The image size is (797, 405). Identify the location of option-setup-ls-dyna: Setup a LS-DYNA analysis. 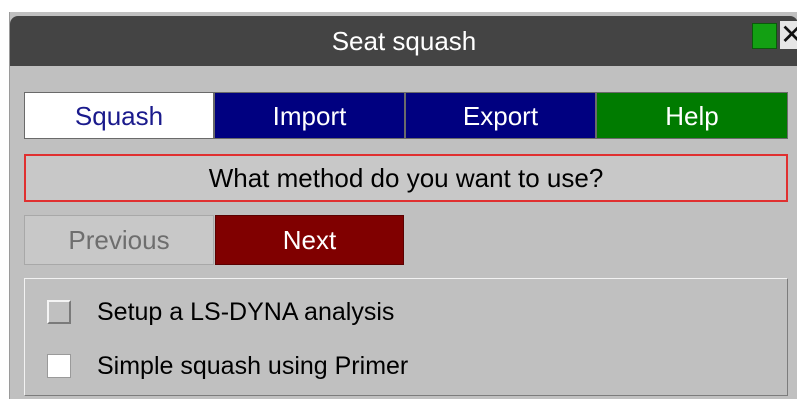
(220, 312).